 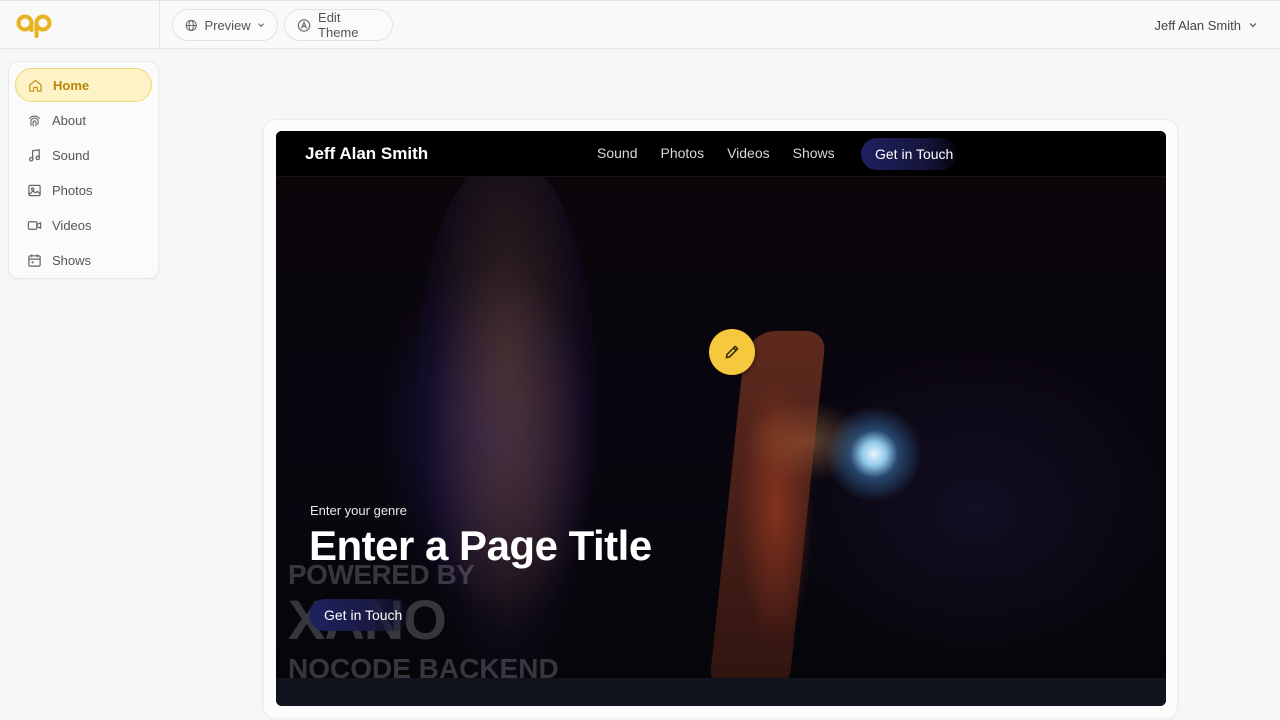 I want to click on site-nav-get-in-touch-button: Get in Touch, so click(x=909, y=154).